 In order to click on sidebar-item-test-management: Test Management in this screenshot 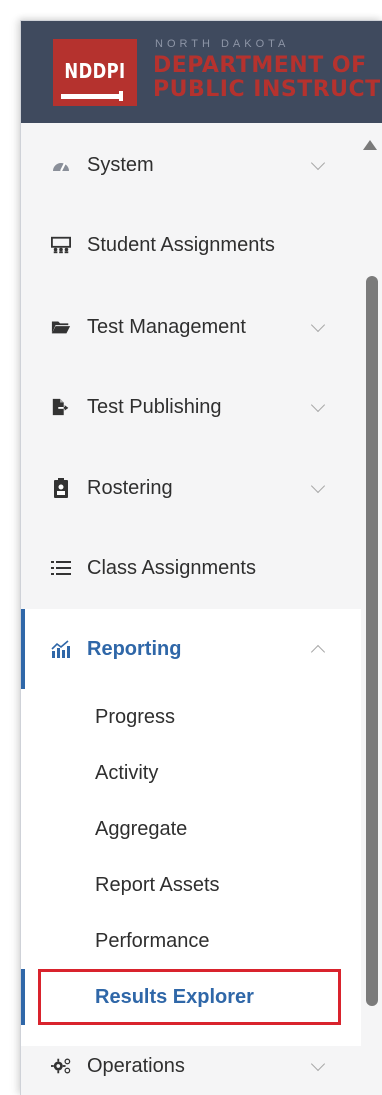, I will do `click(191, 327)`.